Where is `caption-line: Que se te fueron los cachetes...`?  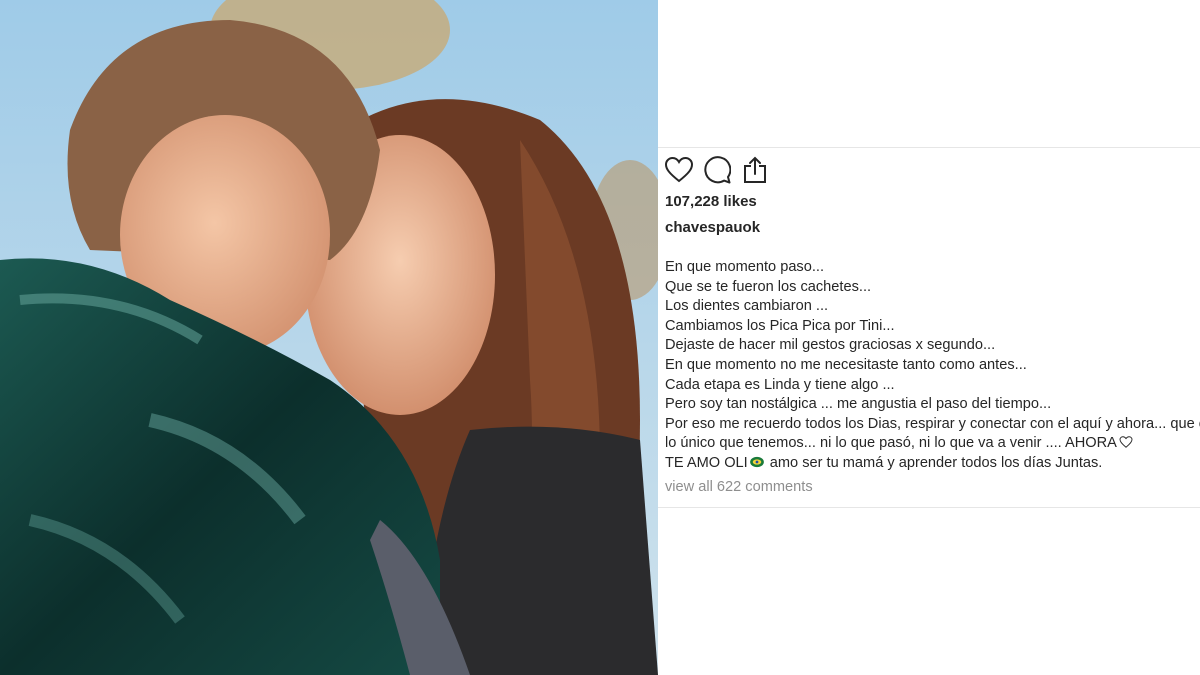 caption-line: Que se te fueron los cachetes... is located at coordinates (768, 286).